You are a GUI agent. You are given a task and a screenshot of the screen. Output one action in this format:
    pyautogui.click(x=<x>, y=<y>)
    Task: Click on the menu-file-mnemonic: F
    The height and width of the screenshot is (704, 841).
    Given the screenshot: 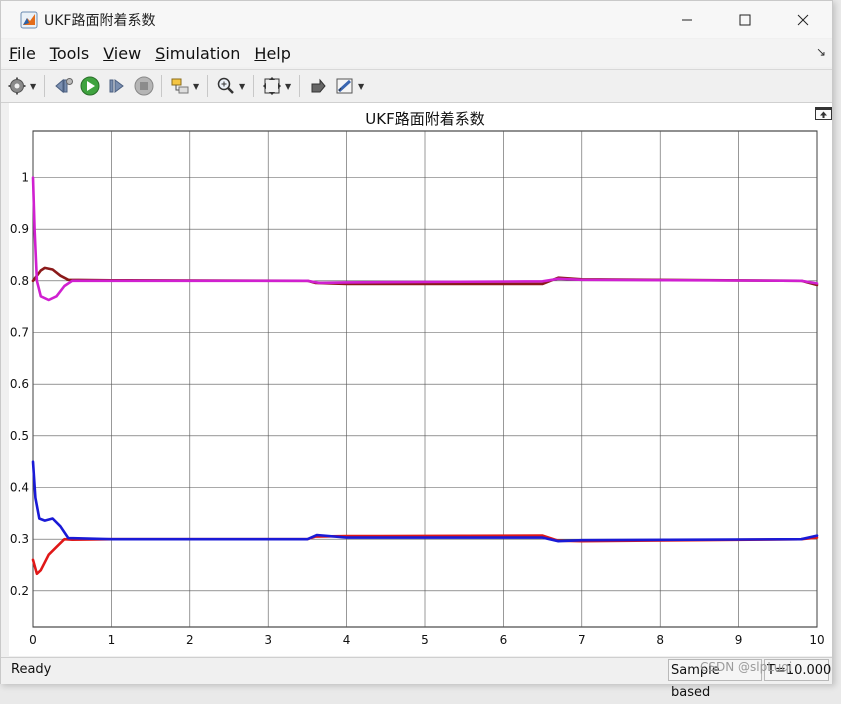 What is the action you would take?
    pyautogui.click(x=13, y=53)
    